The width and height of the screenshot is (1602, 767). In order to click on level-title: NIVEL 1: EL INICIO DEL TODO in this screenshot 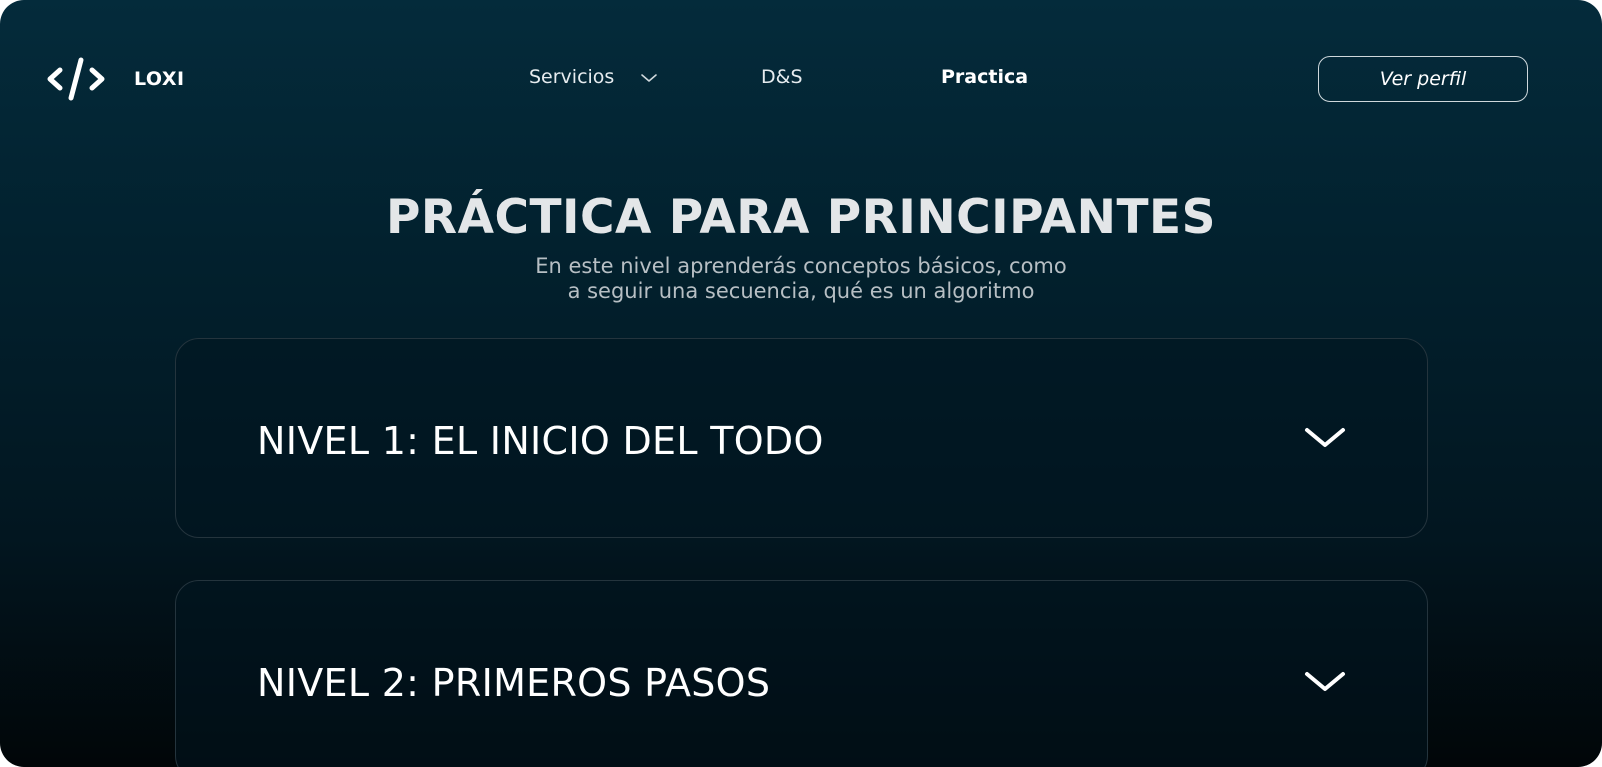, I will do `click(540, 441)`.